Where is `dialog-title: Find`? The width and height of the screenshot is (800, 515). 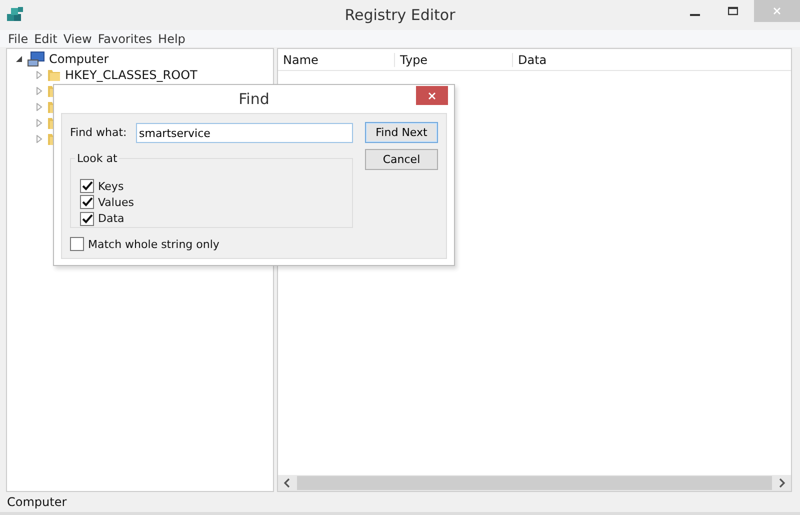
dialog-title: Find is located at coordinates (254, 99).